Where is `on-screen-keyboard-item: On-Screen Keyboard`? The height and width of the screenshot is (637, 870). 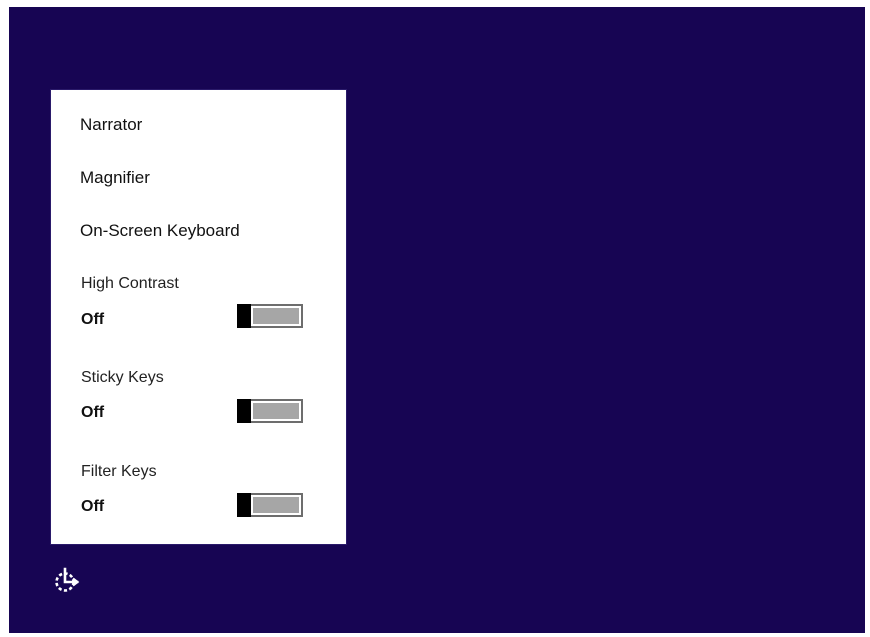 on-screen-keyboard-item: On-Screen Keyboard is located at coordinates (160, 231).